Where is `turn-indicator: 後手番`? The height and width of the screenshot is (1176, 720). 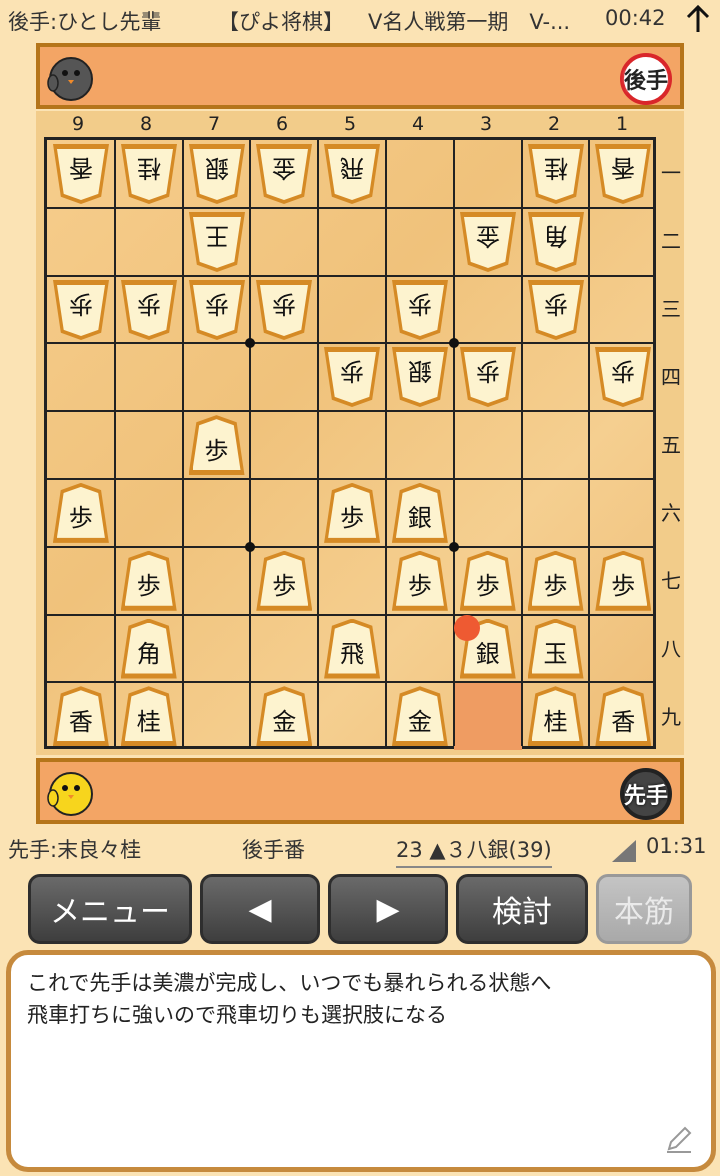 turn-indicator: 後手番 is located at coordinates (273, 850).